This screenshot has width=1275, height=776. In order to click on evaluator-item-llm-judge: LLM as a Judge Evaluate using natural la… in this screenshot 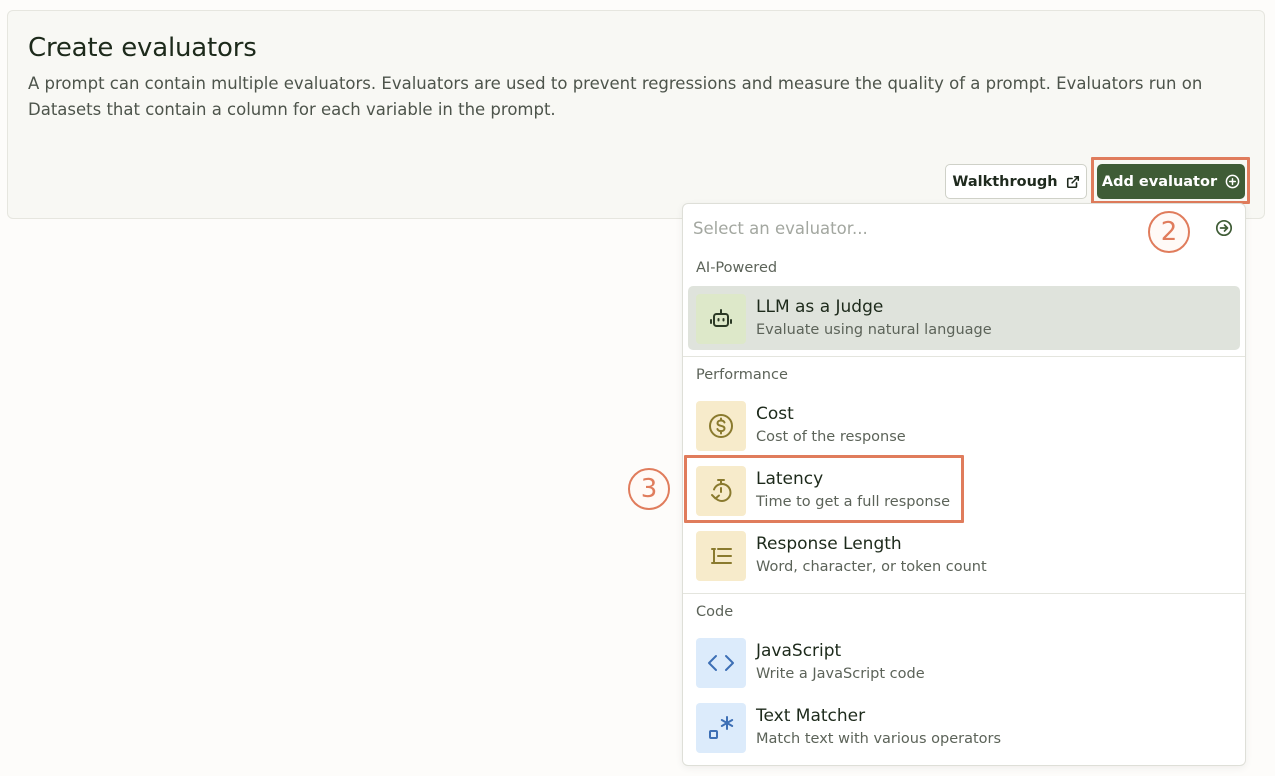, I will do `click(964, 318)`.